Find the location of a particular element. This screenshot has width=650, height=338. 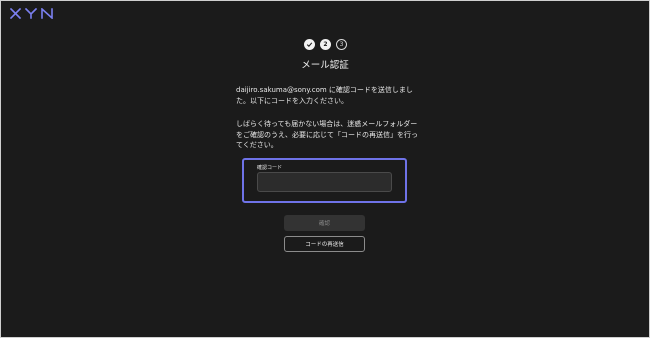

confirm-button: 確認 is located at coordinates (324, 223).